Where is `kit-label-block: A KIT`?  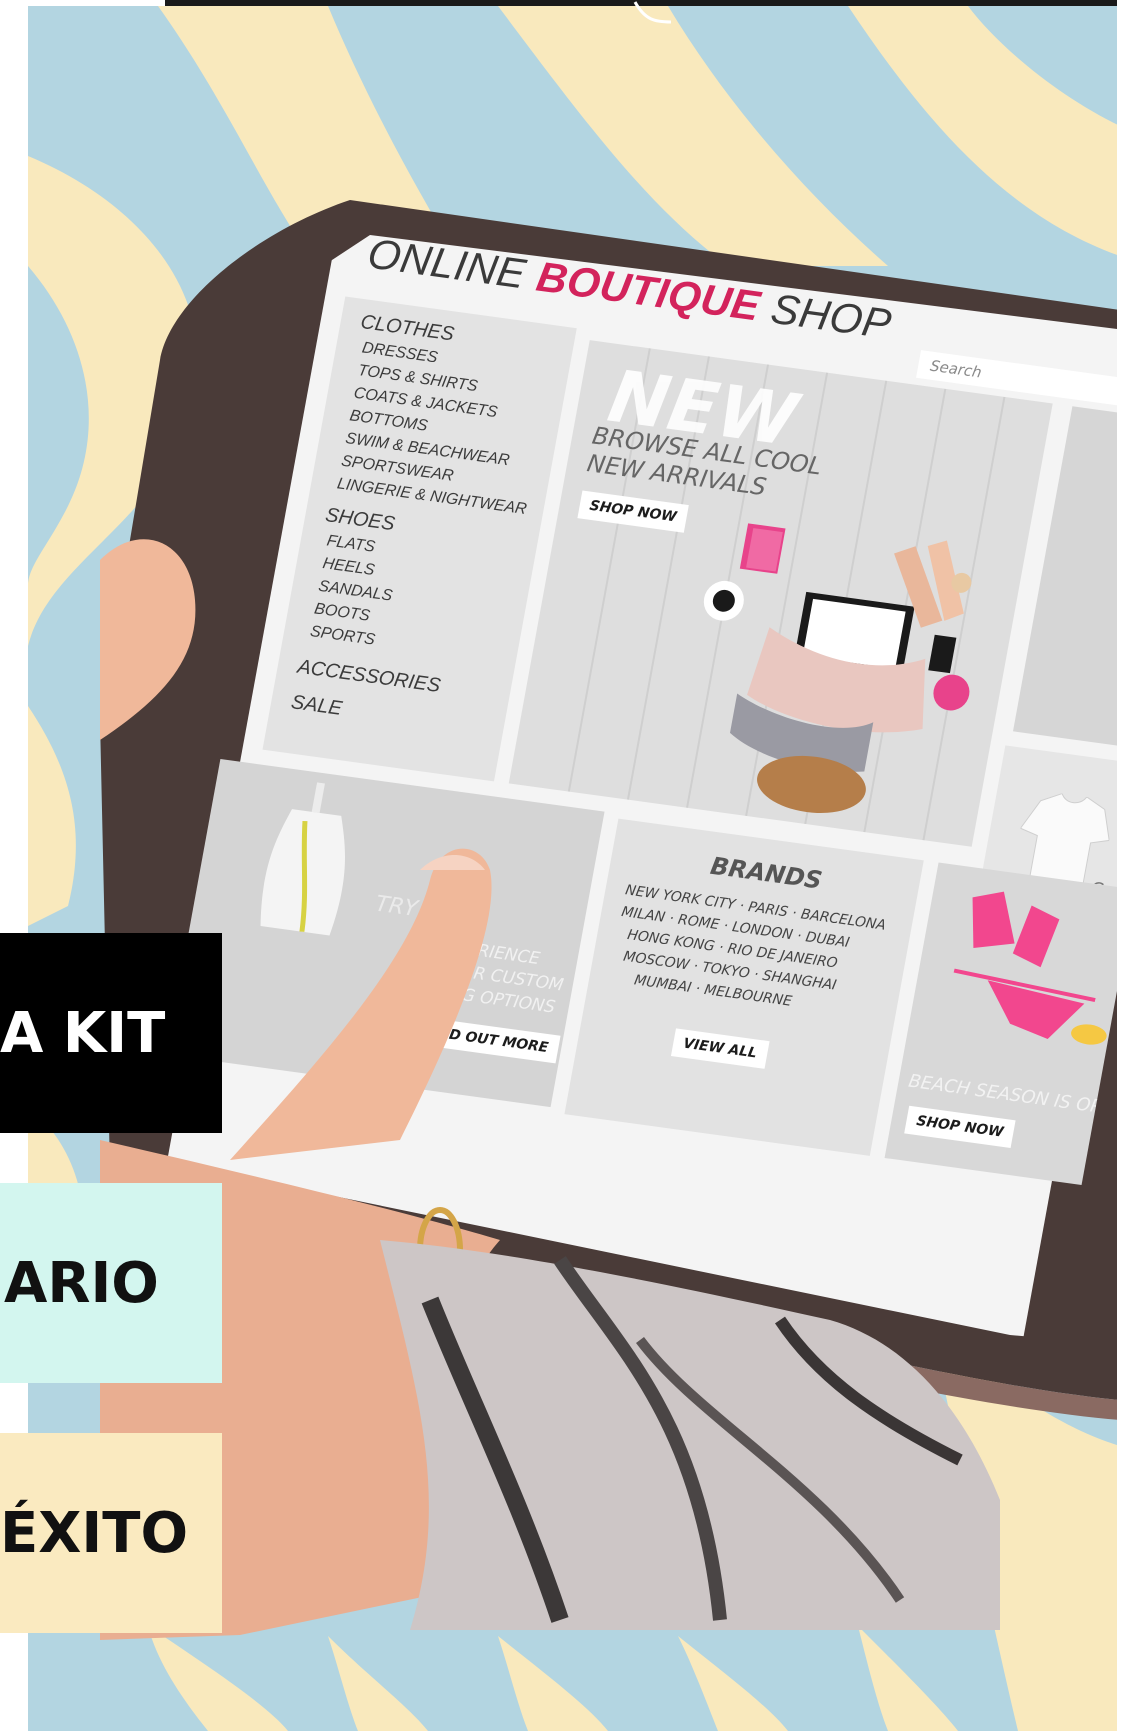
kit-label-block: A KIT is located at coordinates (111, 1033).